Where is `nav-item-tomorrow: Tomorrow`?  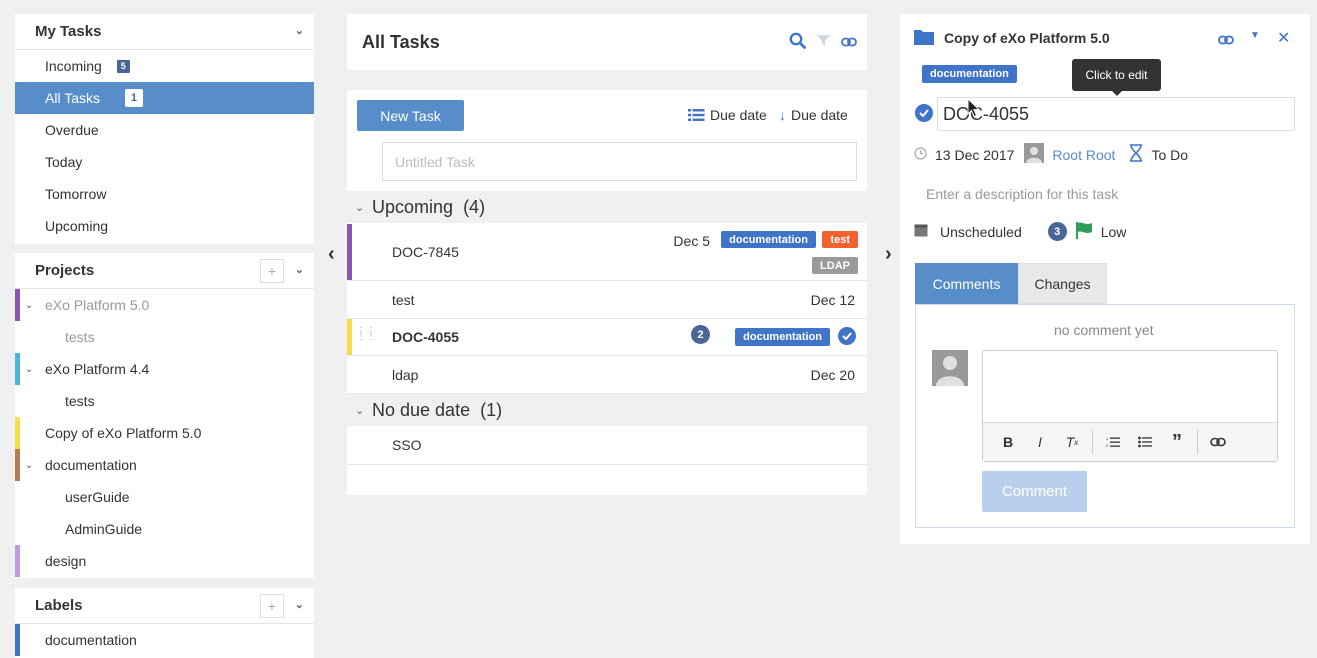 nav-item-tomorrow: Tomorrow is located at coordinates (164, 194).